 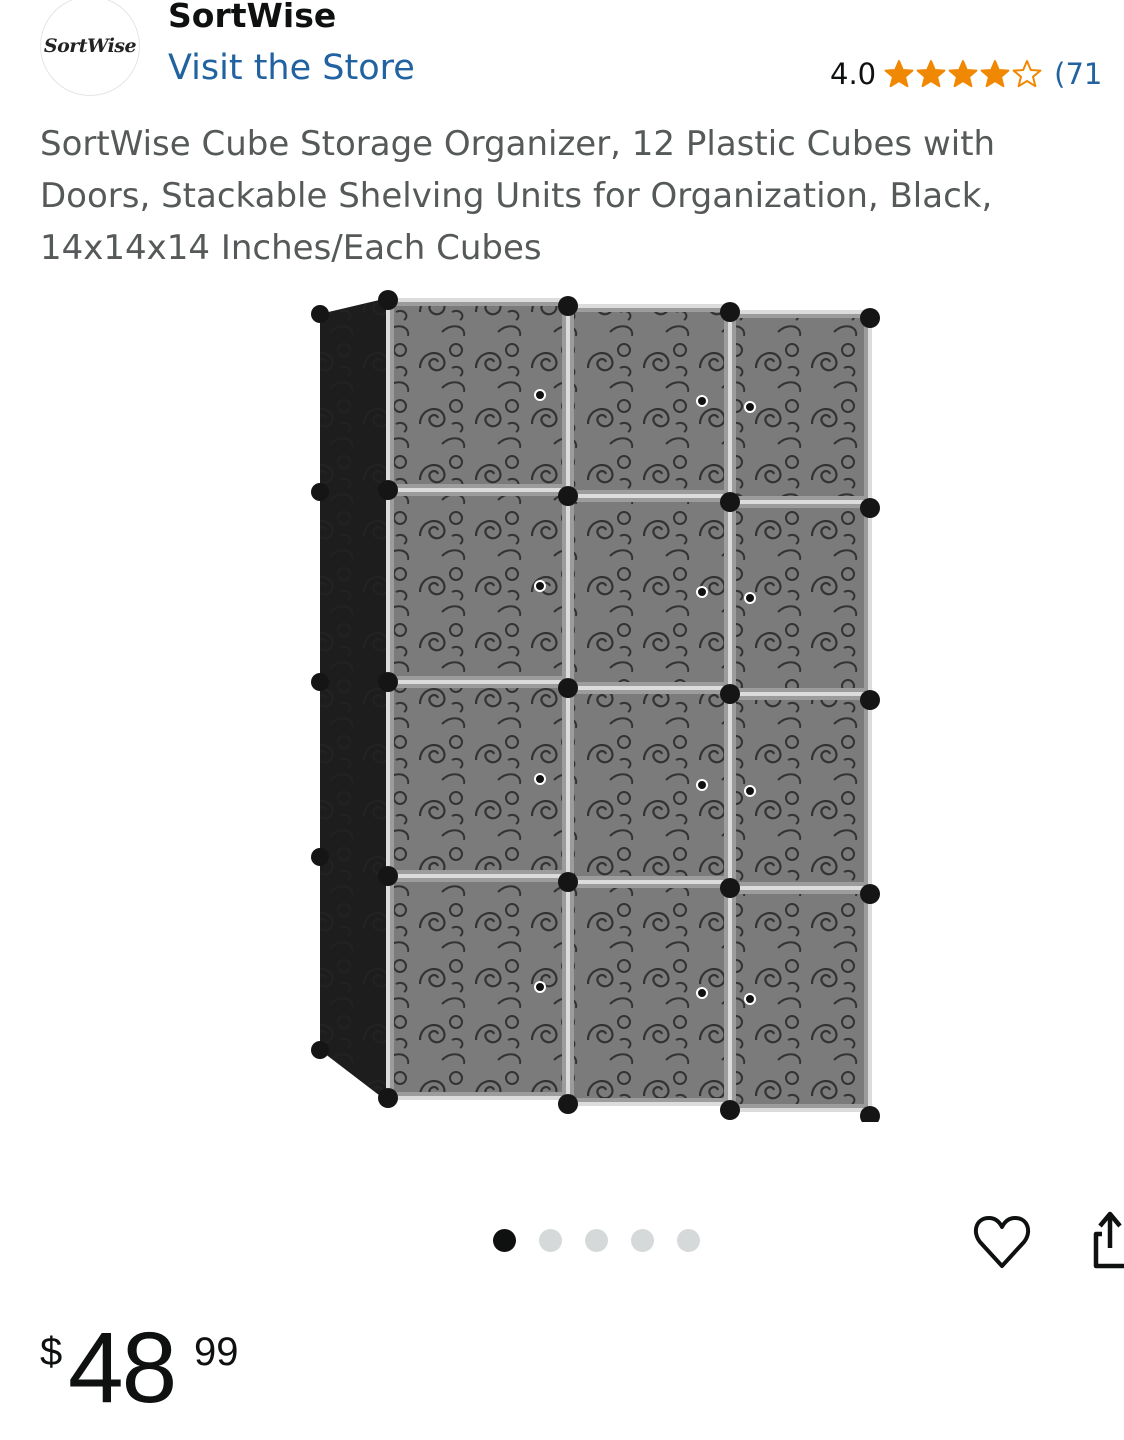 I want to click on image-carousel-dots, so click(x=608, y=1240).